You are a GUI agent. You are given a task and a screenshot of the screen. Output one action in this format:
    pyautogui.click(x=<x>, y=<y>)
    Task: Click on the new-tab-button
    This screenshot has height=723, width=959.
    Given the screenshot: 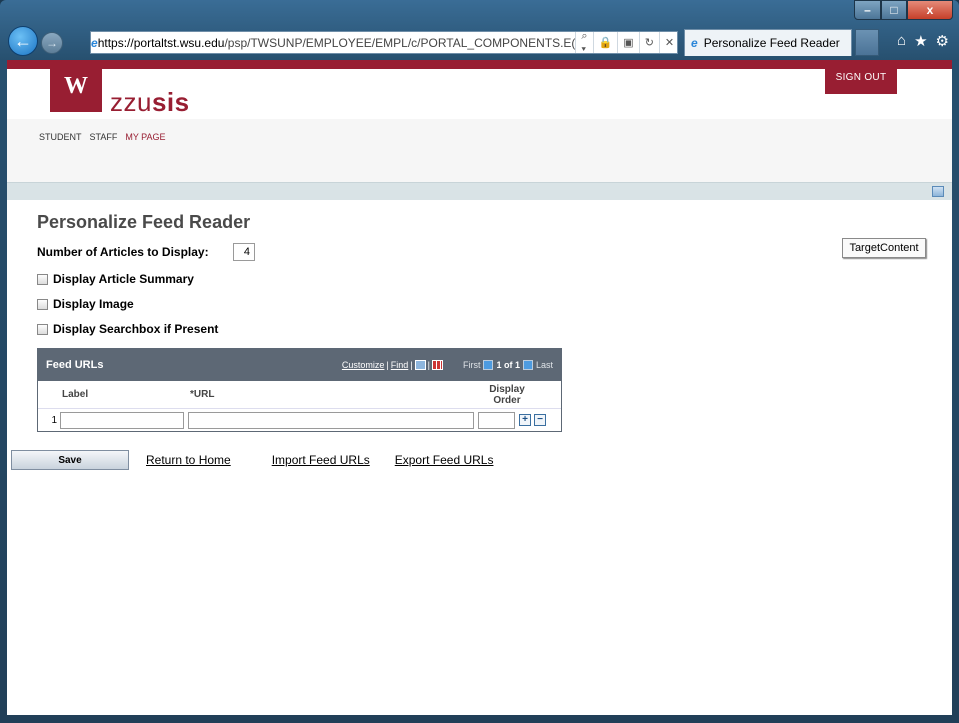 What is the action you would take?
    pyautogui.click(x=867, y=42)
    